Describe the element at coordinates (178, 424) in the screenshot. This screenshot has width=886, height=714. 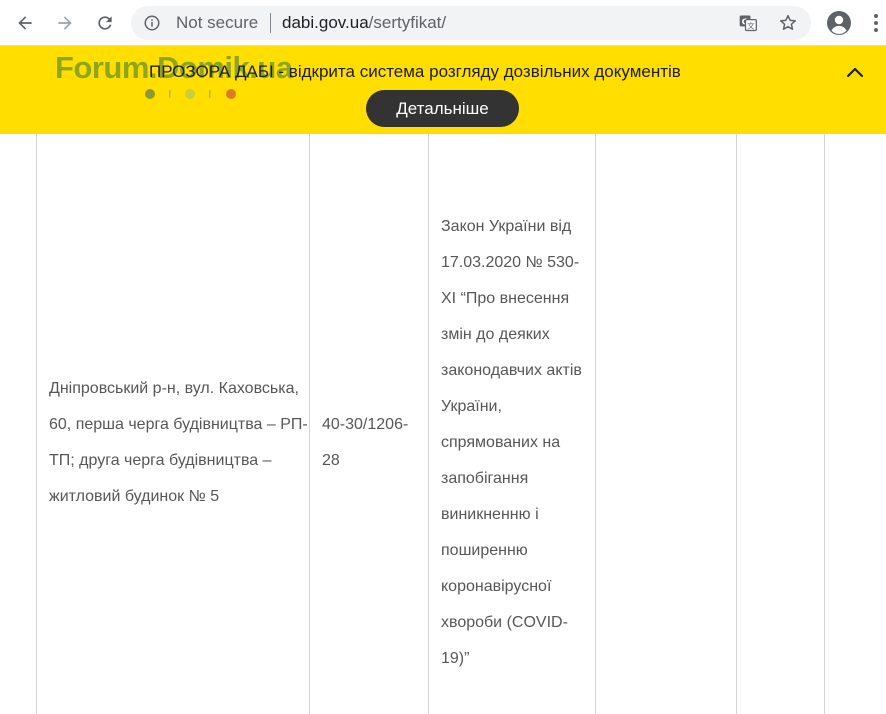
I see `address-line: 60, перша черга будівництва – РП-` at that location.